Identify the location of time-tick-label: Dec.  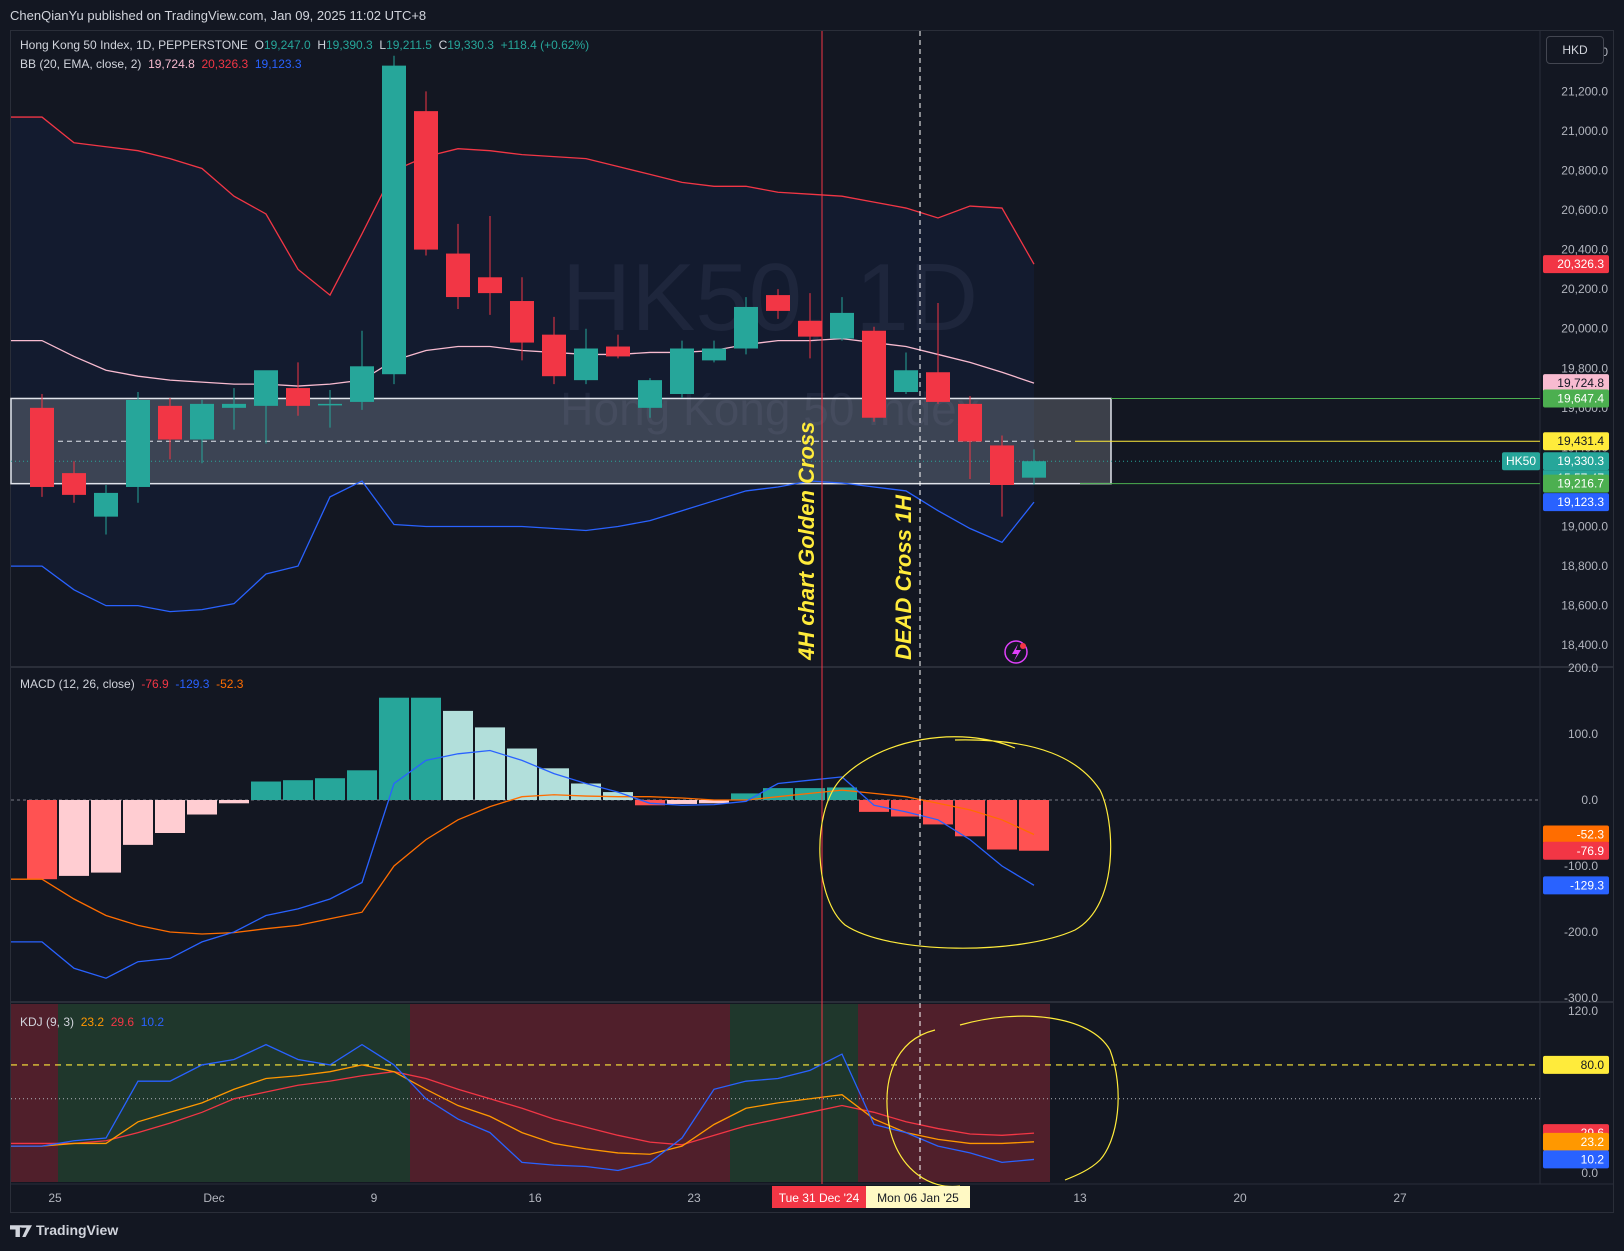
(213, 1198).